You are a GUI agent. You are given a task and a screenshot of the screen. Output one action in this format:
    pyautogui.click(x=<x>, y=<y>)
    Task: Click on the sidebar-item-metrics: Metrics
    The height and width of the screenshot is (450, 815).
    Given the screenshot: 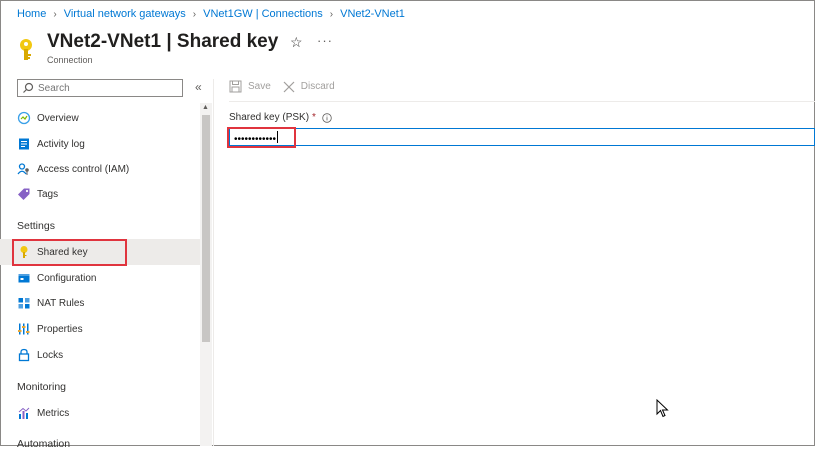 What is the action you would take?
    pyautogui.click(x=100, y=413)
    